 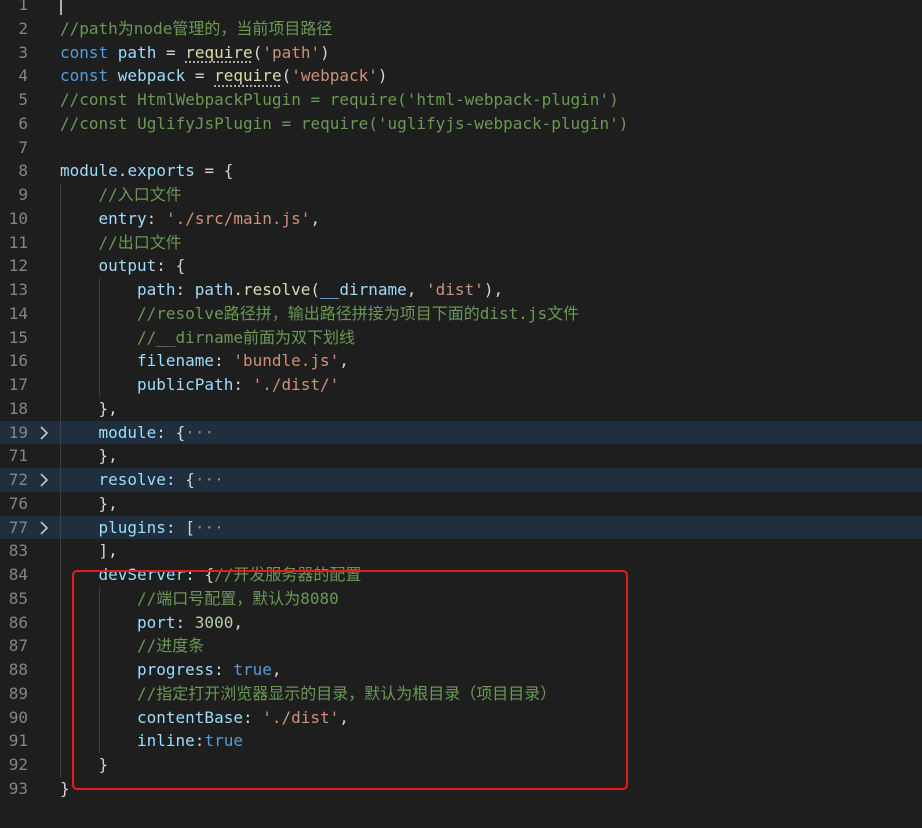 I want to click on code-token: //path为node管理的，当前项目路径, so click(x=196, y=28).